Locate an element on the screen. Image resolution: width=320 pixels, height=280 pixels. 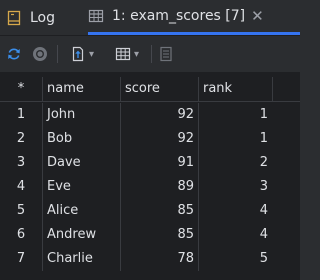
tab-exam-scores: 1: exam_scores [7] ✕ is located at coordinates (194, 17).